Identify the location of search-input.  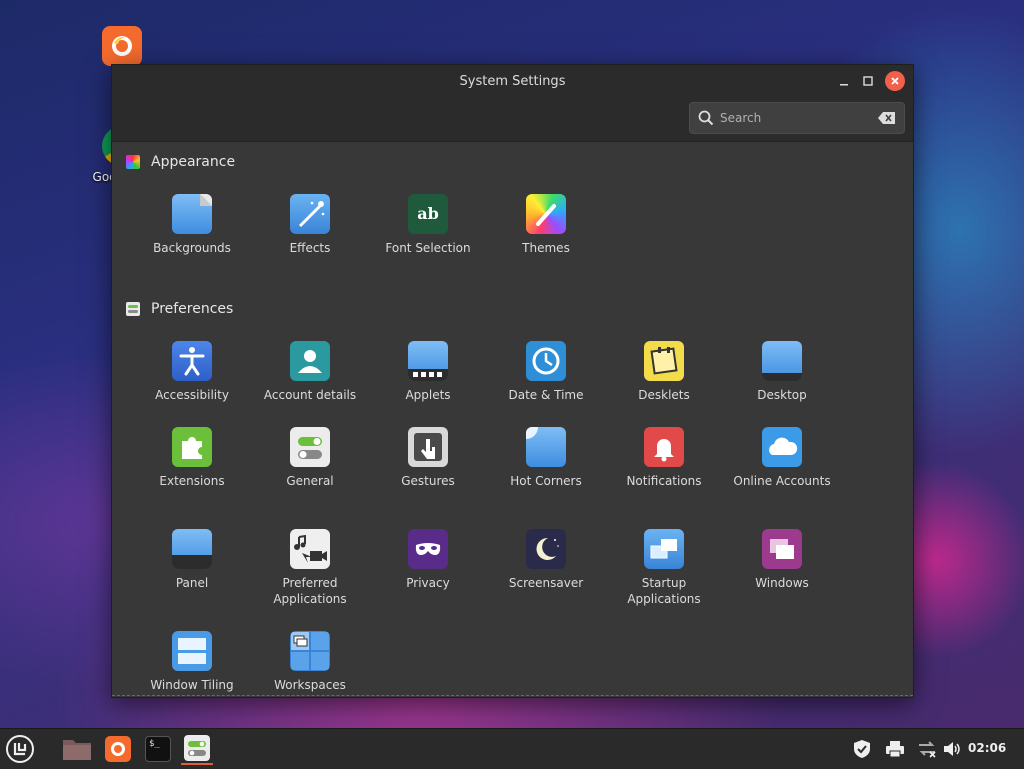
(795, 118).